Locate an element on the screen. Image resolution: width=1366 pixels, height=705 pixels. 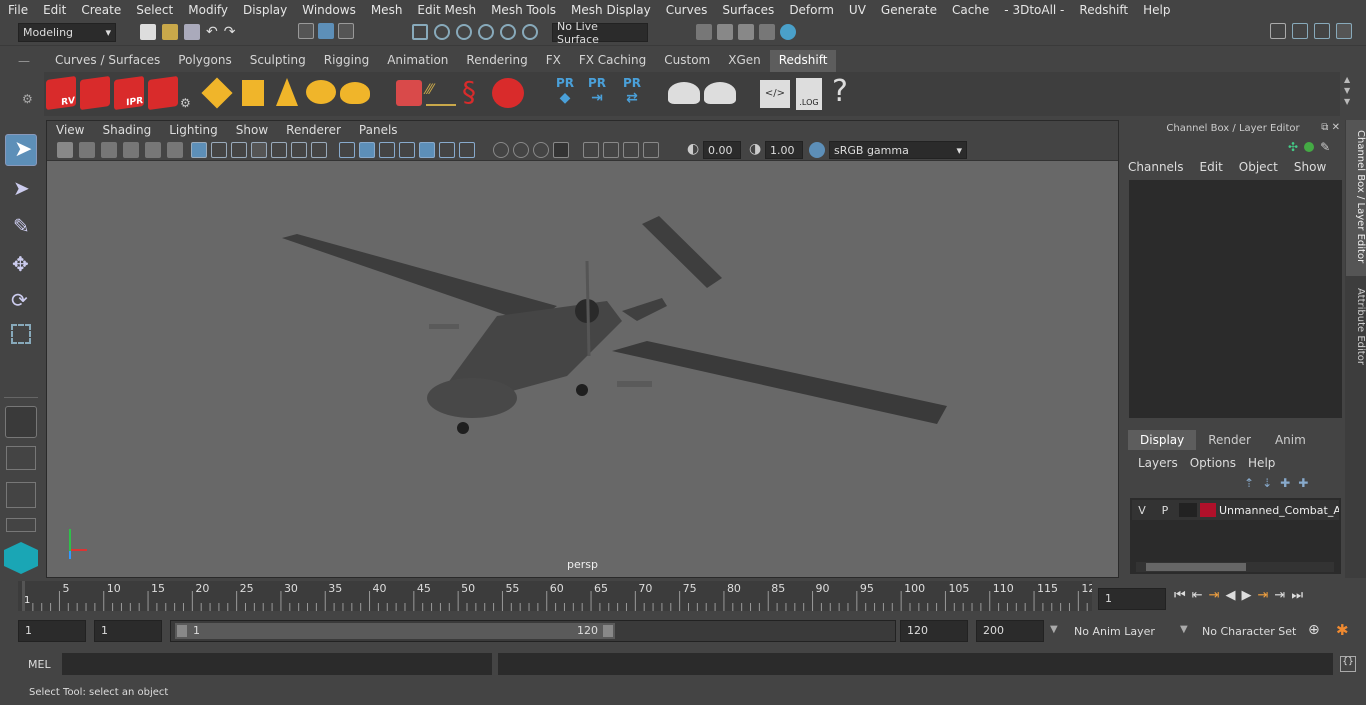
exposure-field: 0.00 is located at coordinates (722, 150).